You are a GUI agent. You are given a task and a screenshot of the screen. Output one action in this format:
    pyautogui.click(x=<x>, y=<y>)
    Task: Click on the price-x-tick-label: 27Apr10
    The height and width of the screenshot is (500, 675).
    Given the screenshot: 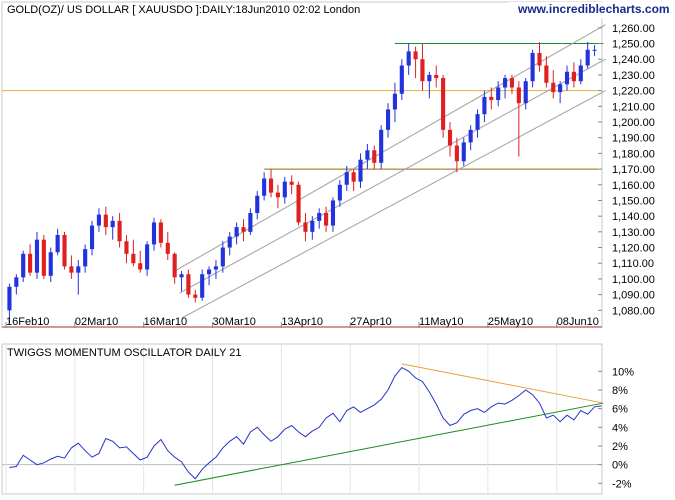 What is the action you would take?
    pyautogui.click(x=371, y=322)
    